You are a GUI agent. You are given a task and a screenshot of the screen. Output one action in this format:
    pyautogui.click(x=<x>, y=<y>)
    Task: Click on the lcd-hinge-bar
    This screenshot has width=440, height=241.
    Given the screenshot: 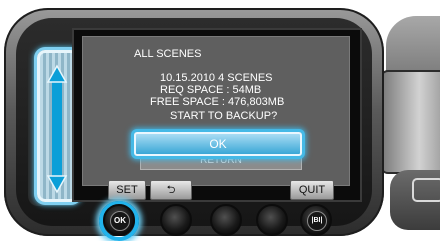 What is the action you would take?
    pyautogui.click(x=410, y=122)
    